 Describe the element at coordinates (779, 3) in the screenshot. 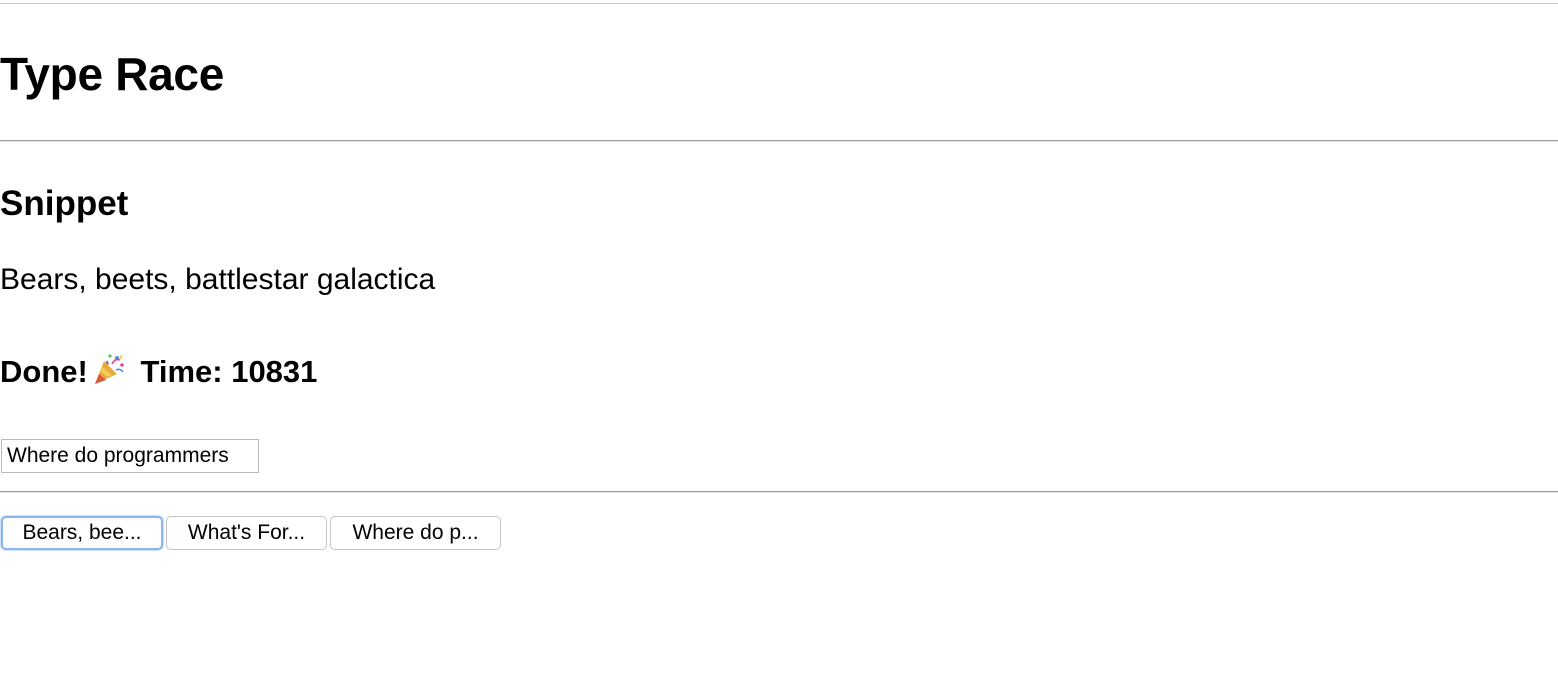

I see `top-divider` at that location.